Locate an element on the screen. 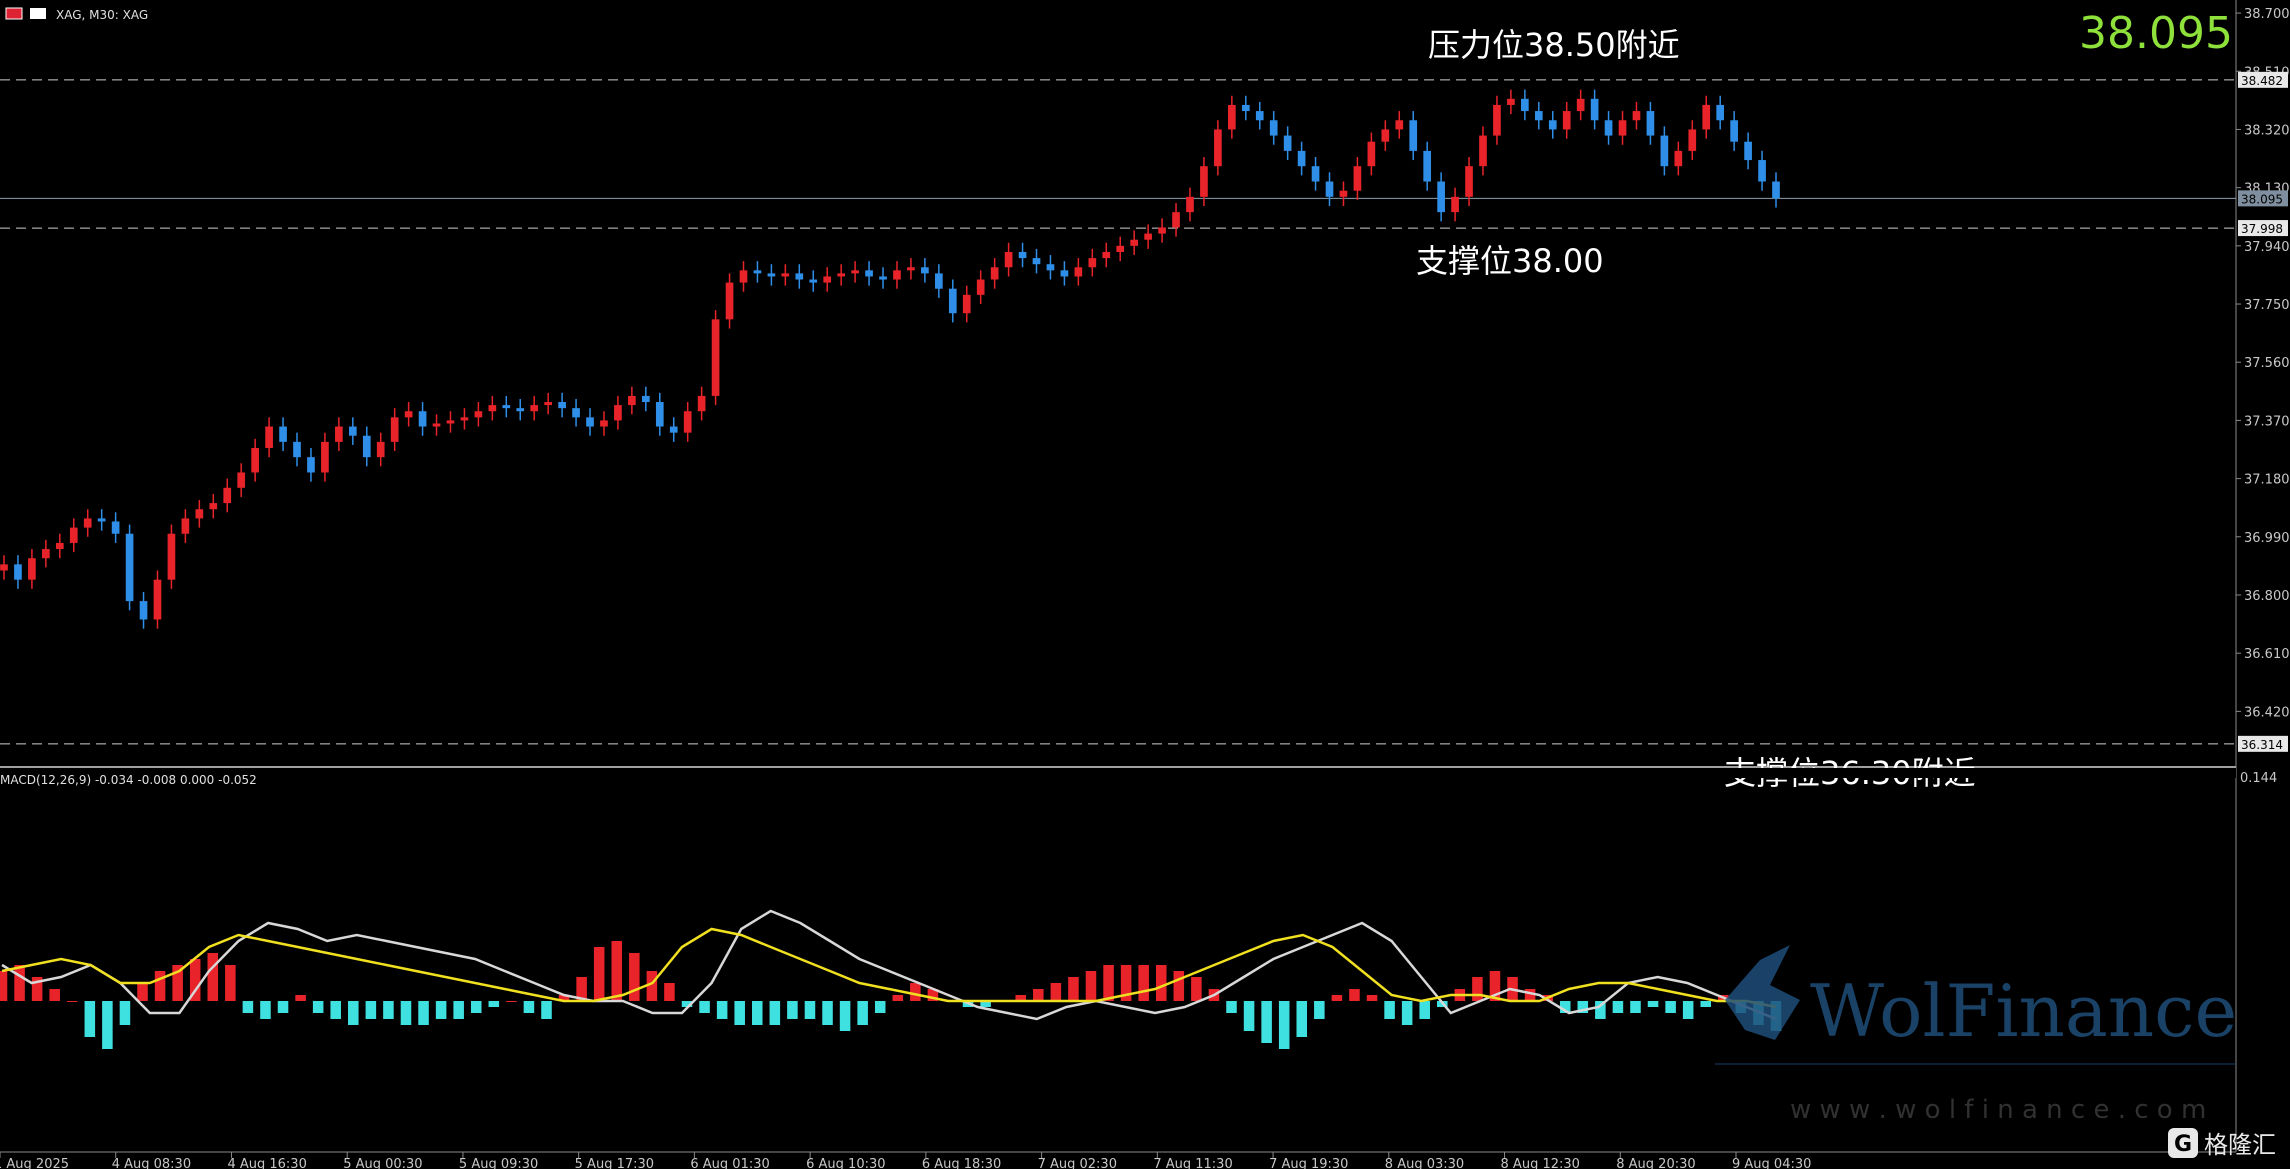  time-tick-label: 5 Aug 17:30 is located at coordinates (614, 1163).